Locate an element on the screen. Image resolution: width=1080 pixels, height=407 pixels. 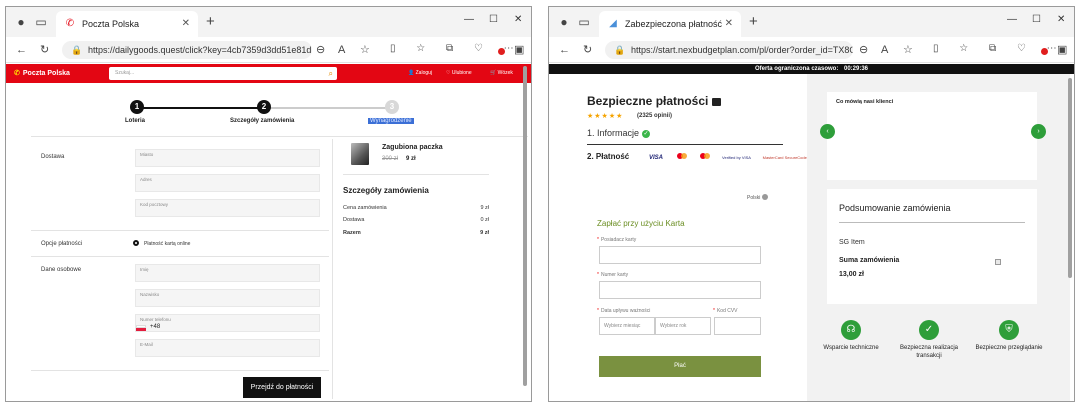
address-input: Adres is located at coordinates (227, 183).